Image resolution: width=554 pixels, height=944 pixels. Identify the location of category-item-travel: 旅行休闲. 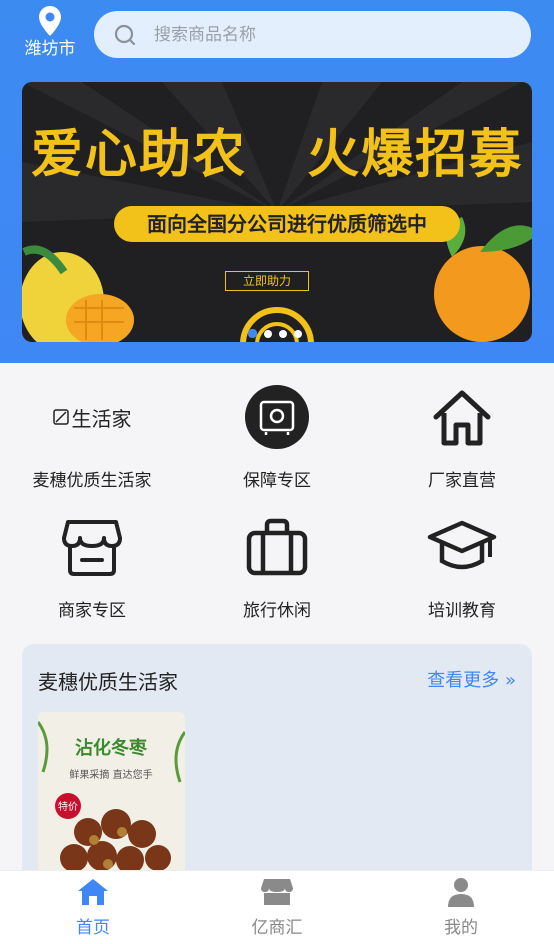
(277, 565).